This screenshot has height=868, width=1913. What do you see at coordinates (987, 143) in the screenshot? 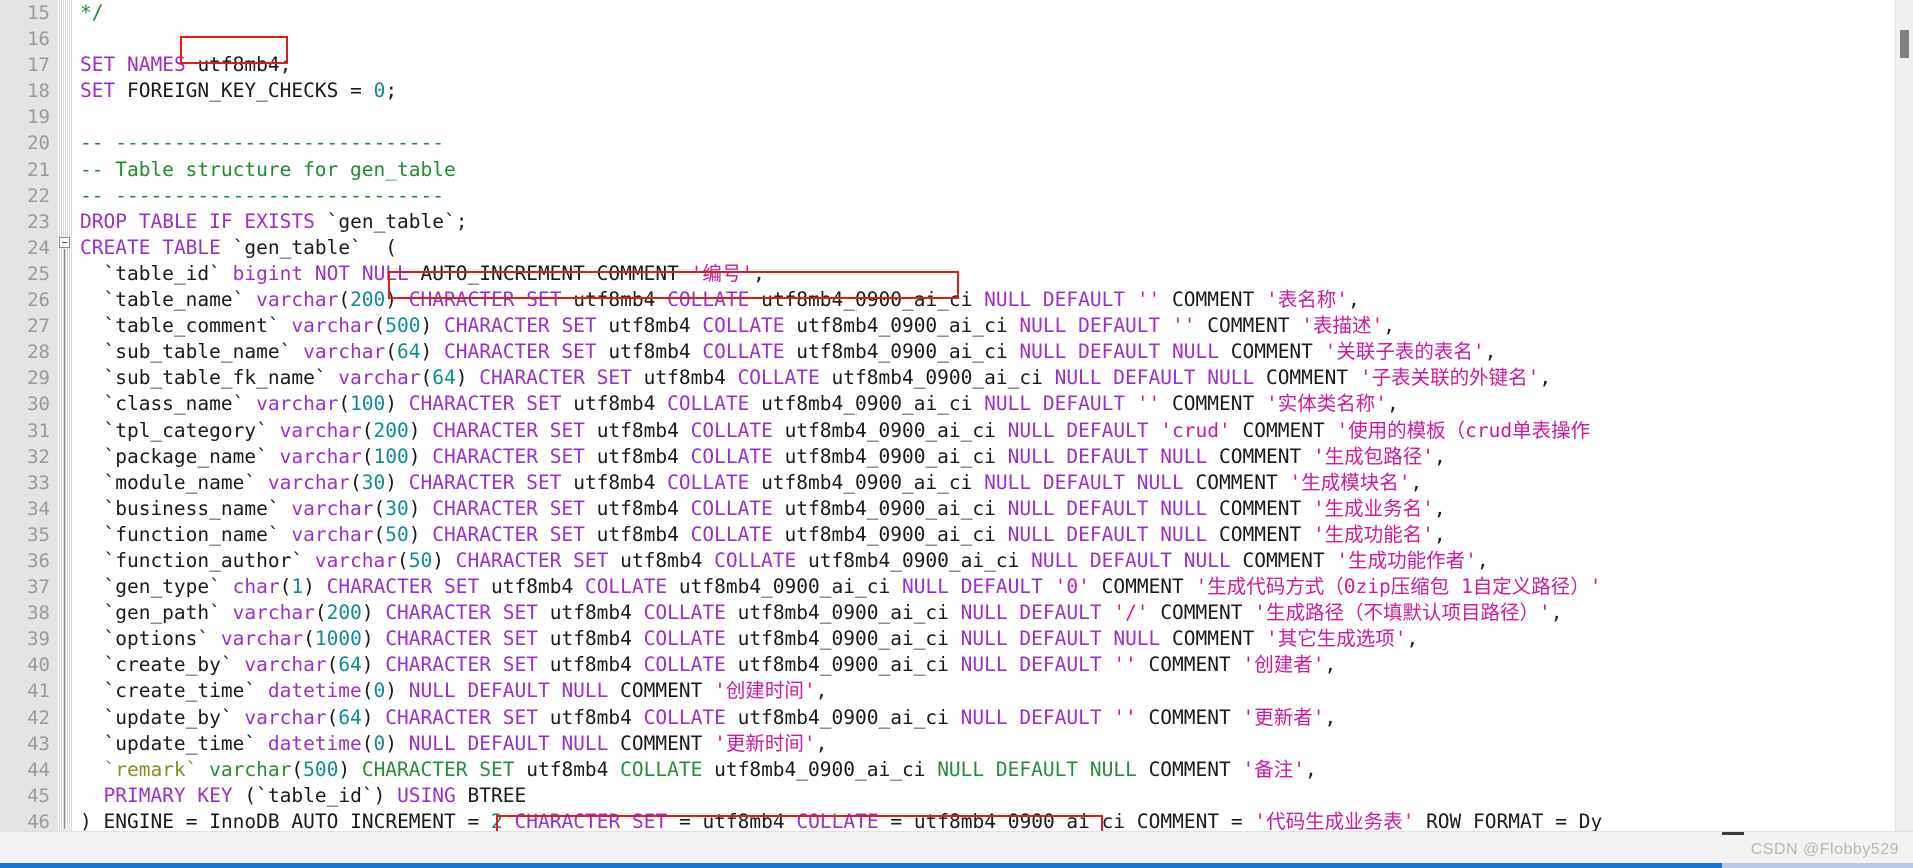
I see `code-line-20: -- ----------------------------` at bounding box center [987, 143].